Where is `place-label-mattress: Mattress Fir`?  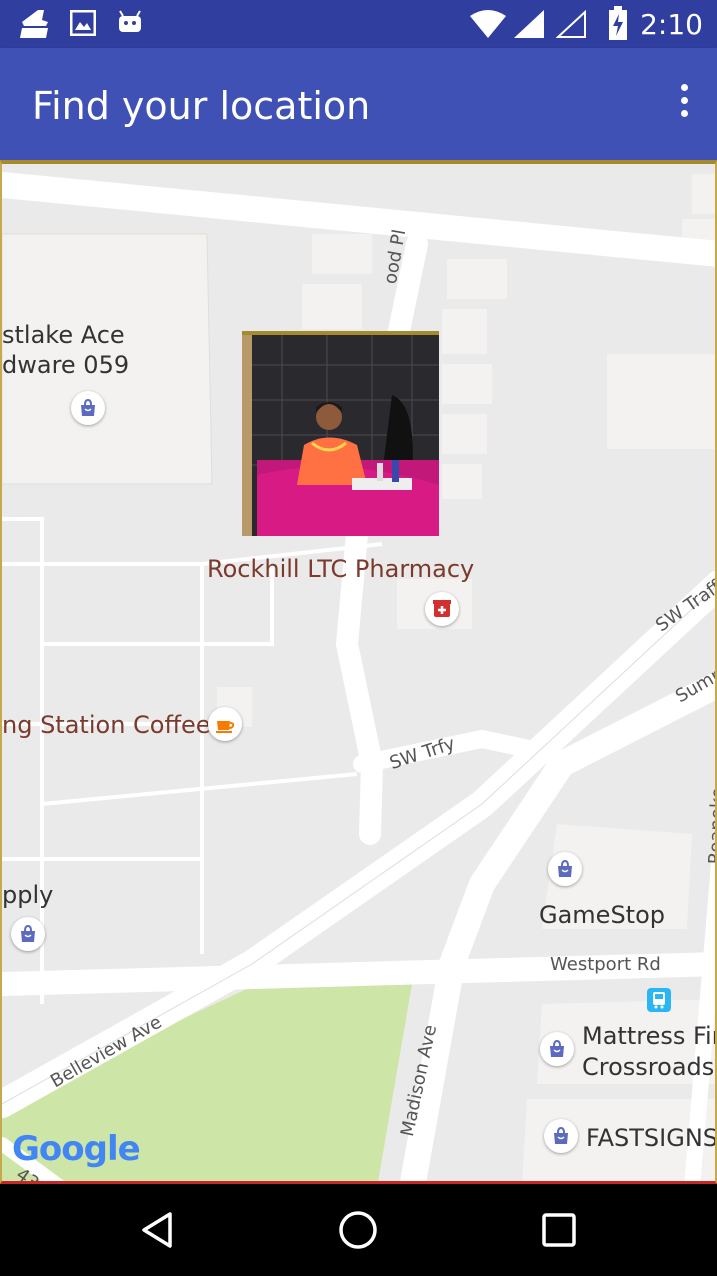
place-label-mattress: Mattress Fir is located at coordinates (649, 1036).